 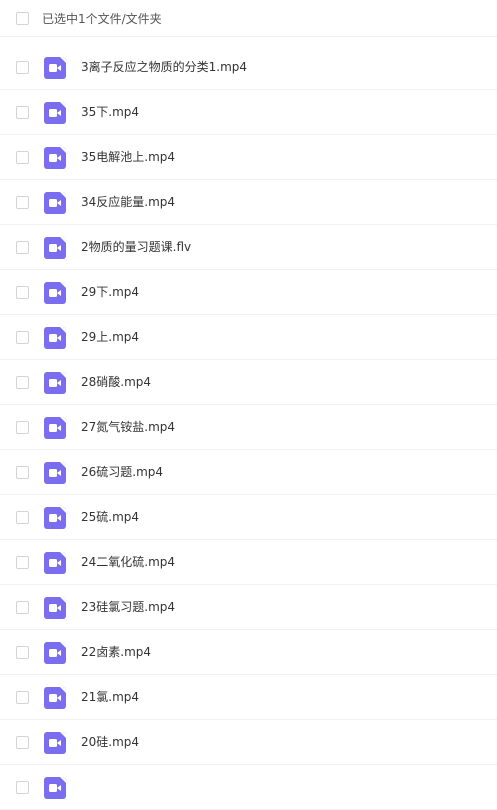 I want to click on file-name: 2物质的量习题课.flv, so click(x=136, y=247).